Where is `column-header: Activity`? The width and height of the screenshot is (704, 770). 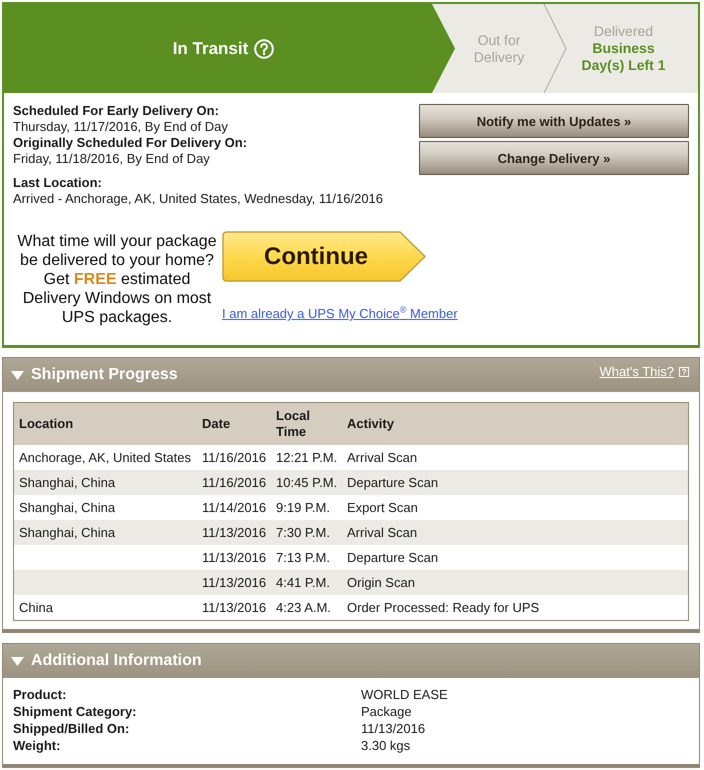 column-header: Activity is located at coordinates (370, 424).